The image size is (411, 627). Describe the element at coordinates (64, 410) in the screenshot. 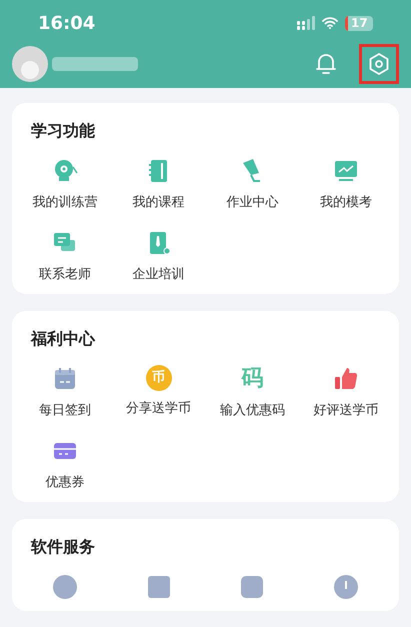

I see `feature-link: 每日签到` at that location.